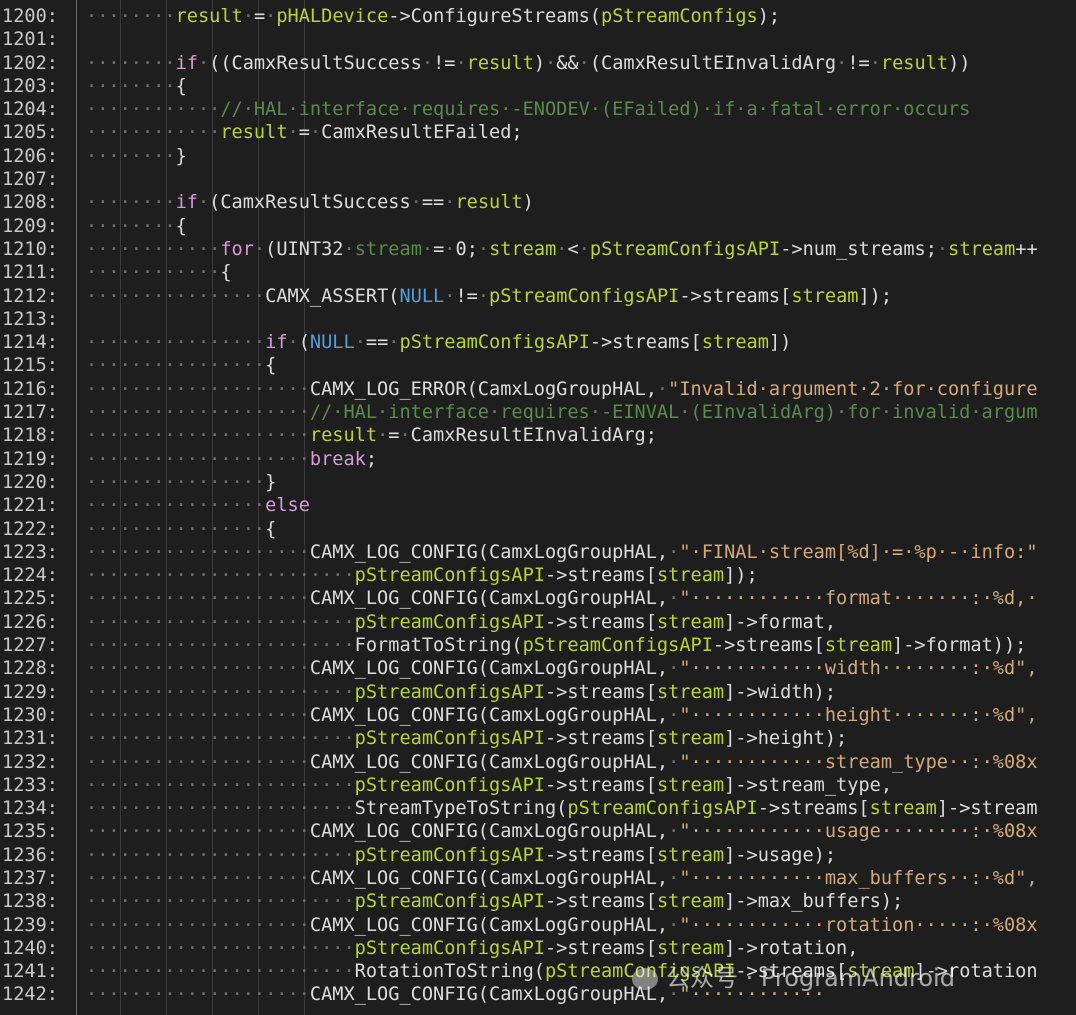  I want to click on line-number: 1237:, so click(30, 878).